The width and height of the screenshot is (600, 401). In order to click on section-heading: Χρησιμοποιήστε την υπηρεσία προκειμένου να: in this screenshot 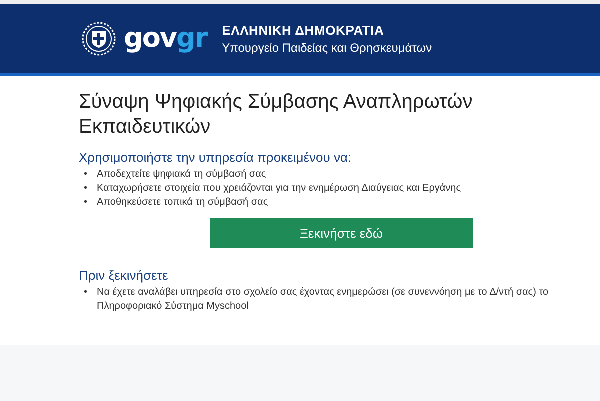, I will do `click(216, 157)`.